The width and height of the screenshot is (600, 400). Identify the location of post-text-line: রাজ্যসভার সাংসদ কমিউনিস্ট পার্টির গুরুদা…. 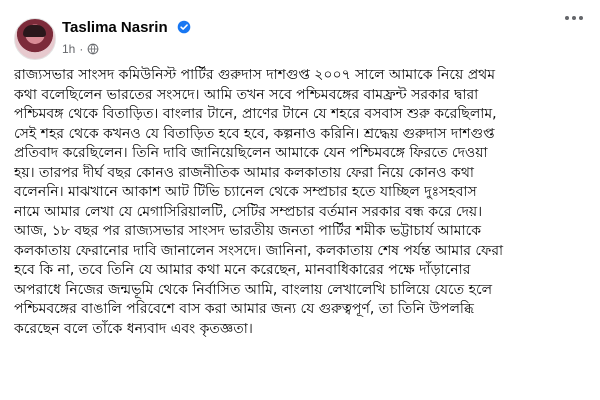
(254, 75).